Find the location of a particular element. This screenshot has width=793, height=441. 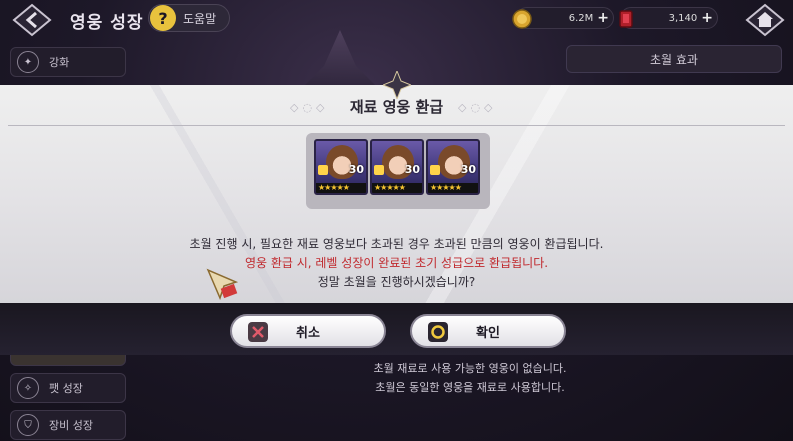

title-divider is located at coordinates (396, 125).